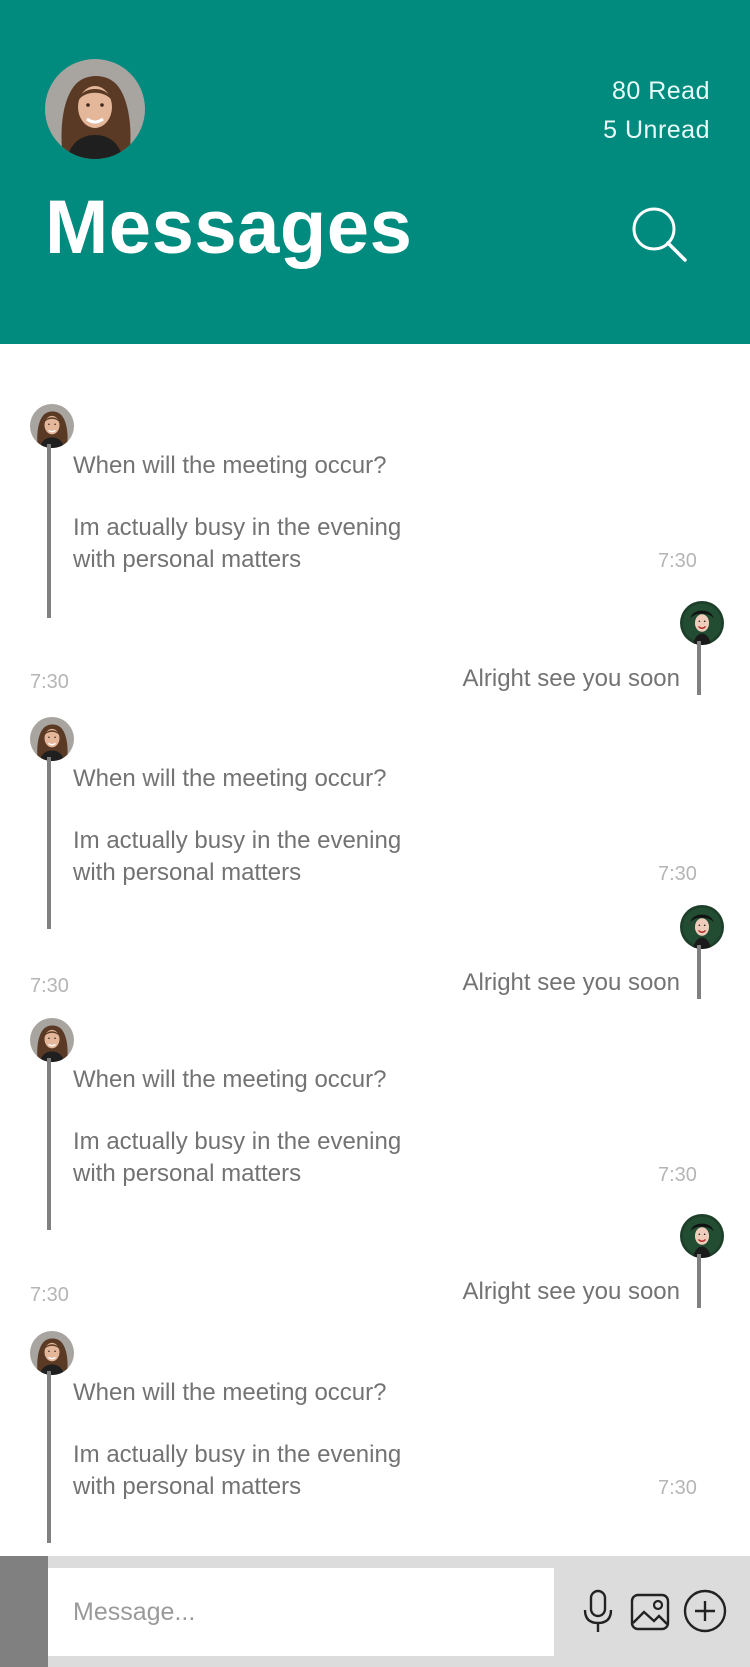 The image size is (750, 1667). I want to click on plus-circle-icon, so click(705, 1611).